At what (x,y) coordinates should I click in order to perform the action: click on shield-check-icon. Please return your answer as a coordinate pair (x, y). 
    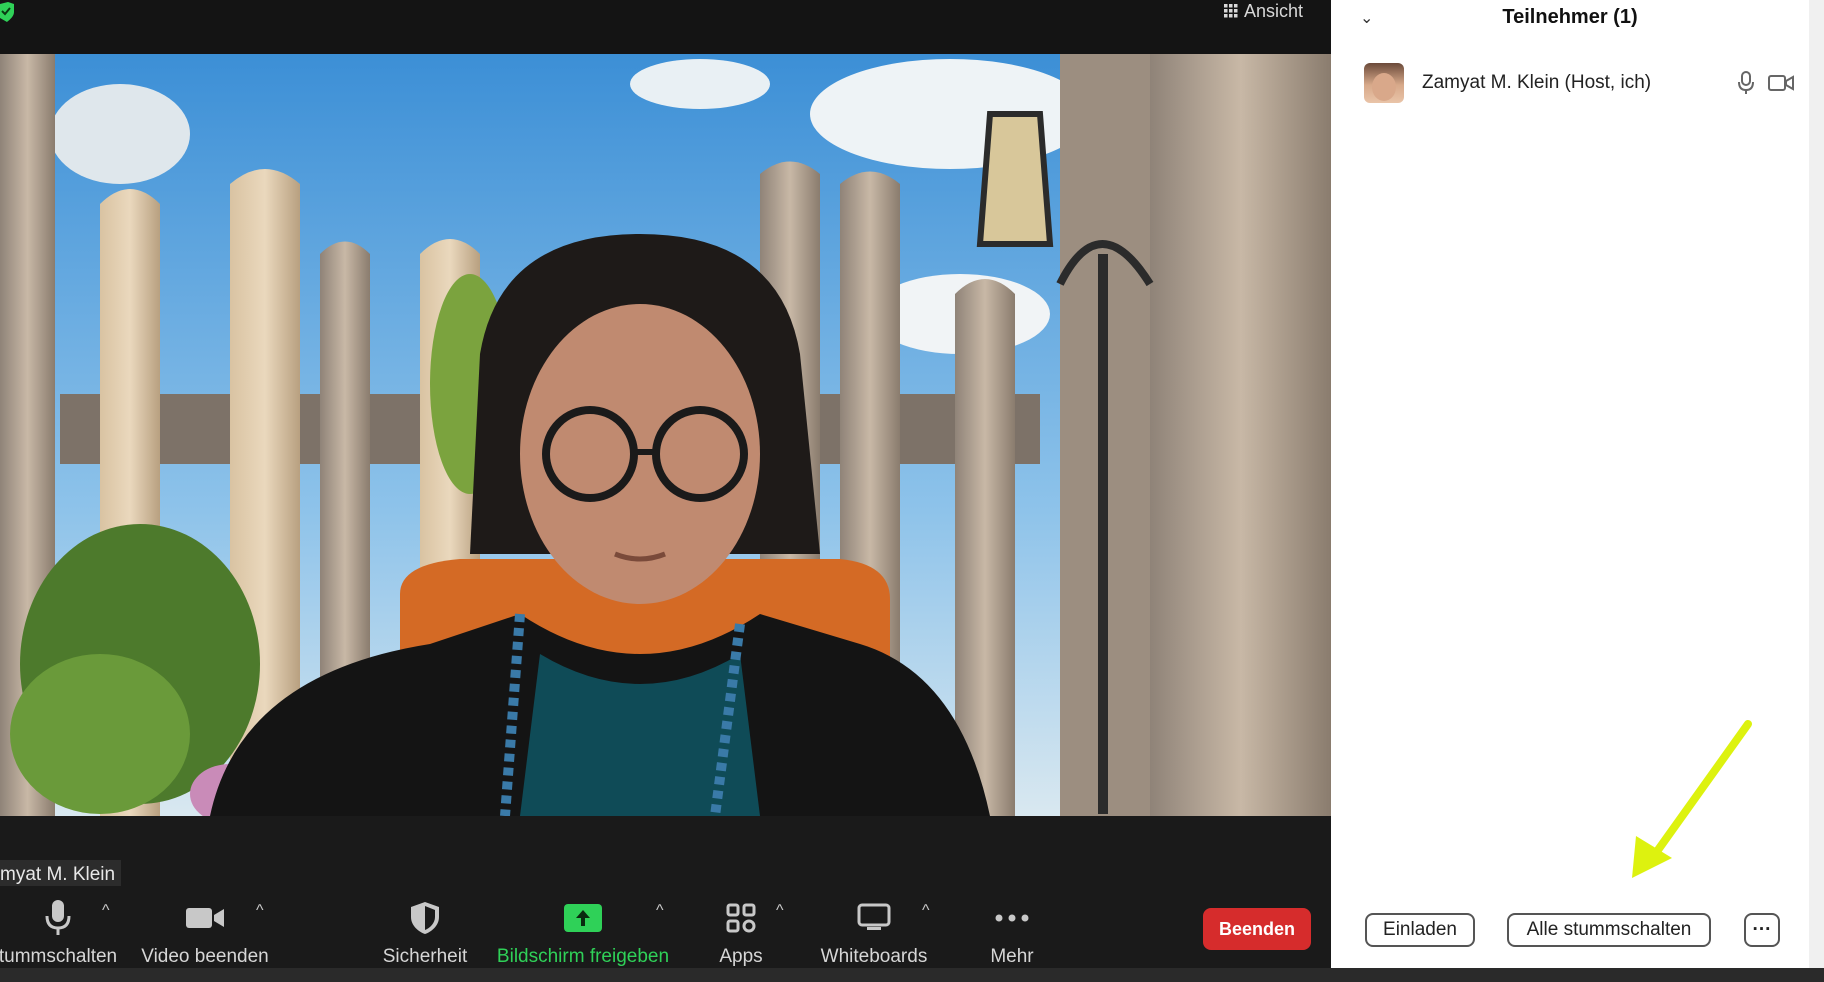
    Looking at the image, I should click on (7, 12).